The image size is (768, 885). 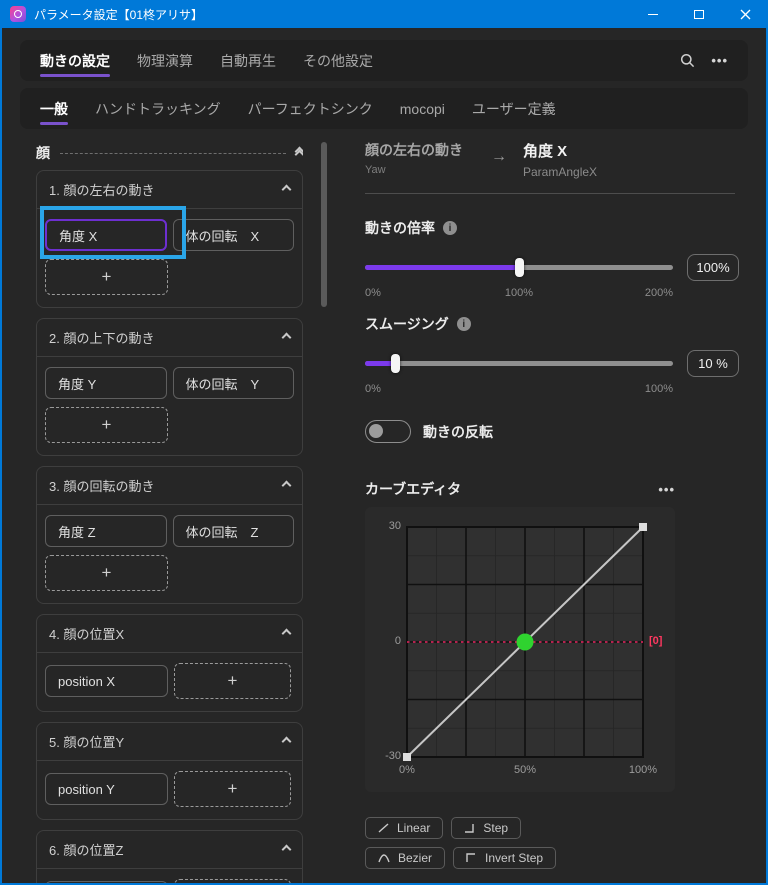 I want to click on curve-endpoint-max, so click(x=643, y=527).